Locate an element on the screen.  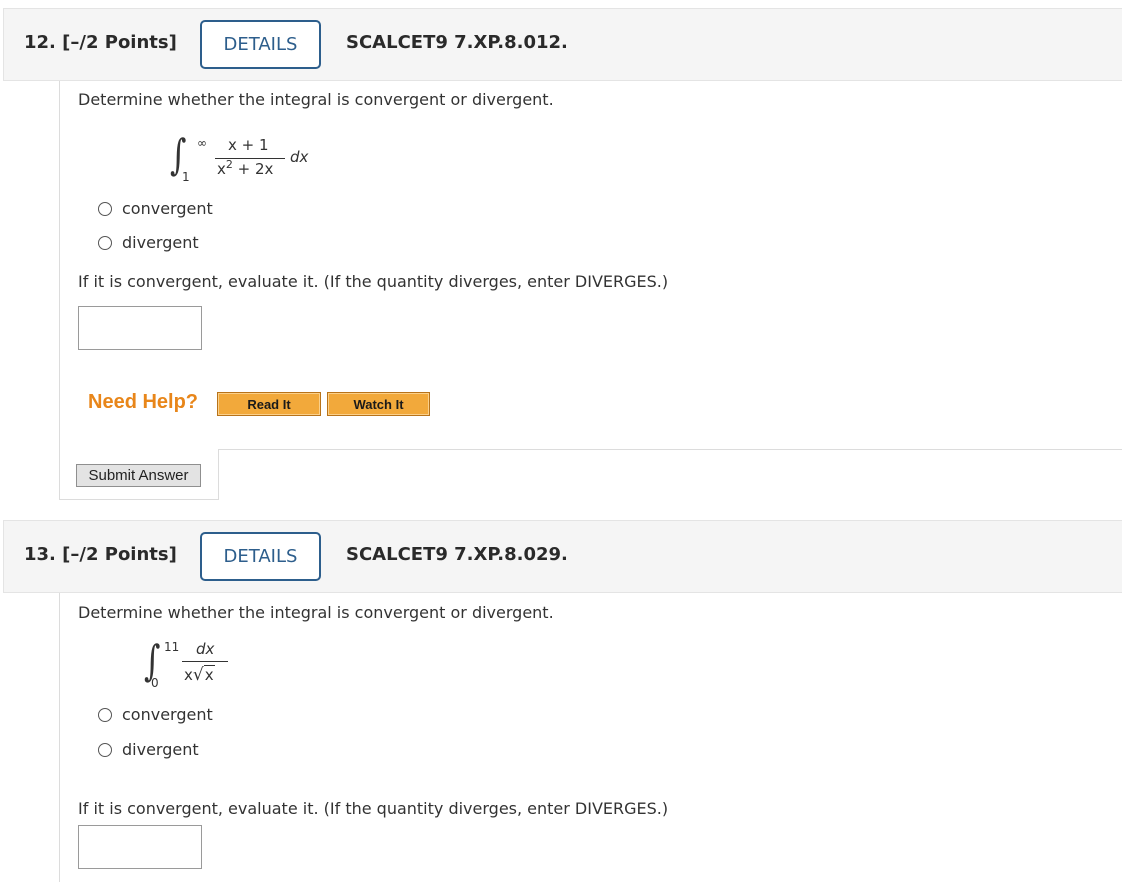
fraction-denominator: x2 + 2x is located at coordinates (245, 168).